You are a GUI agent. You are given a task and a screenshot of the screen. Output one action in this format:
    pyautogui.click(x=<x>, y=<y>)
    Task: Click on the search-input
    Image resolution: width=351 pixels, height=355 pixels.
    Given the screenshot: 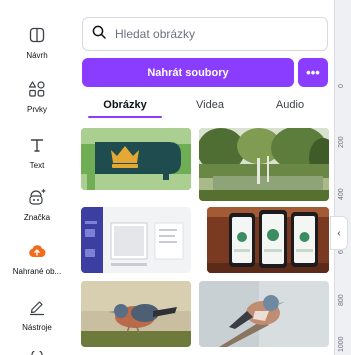 What is the action you would take?
    pyautogui.click(x=215, y=34)
    